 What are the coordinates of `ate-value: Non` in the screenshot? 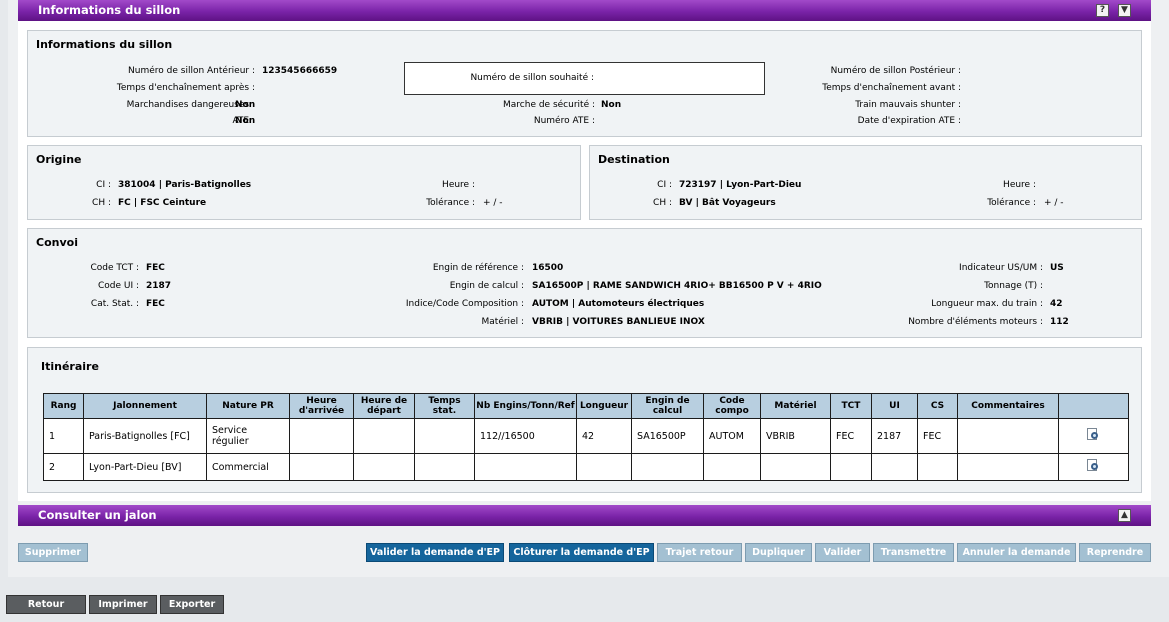 It's located at (245, 121).